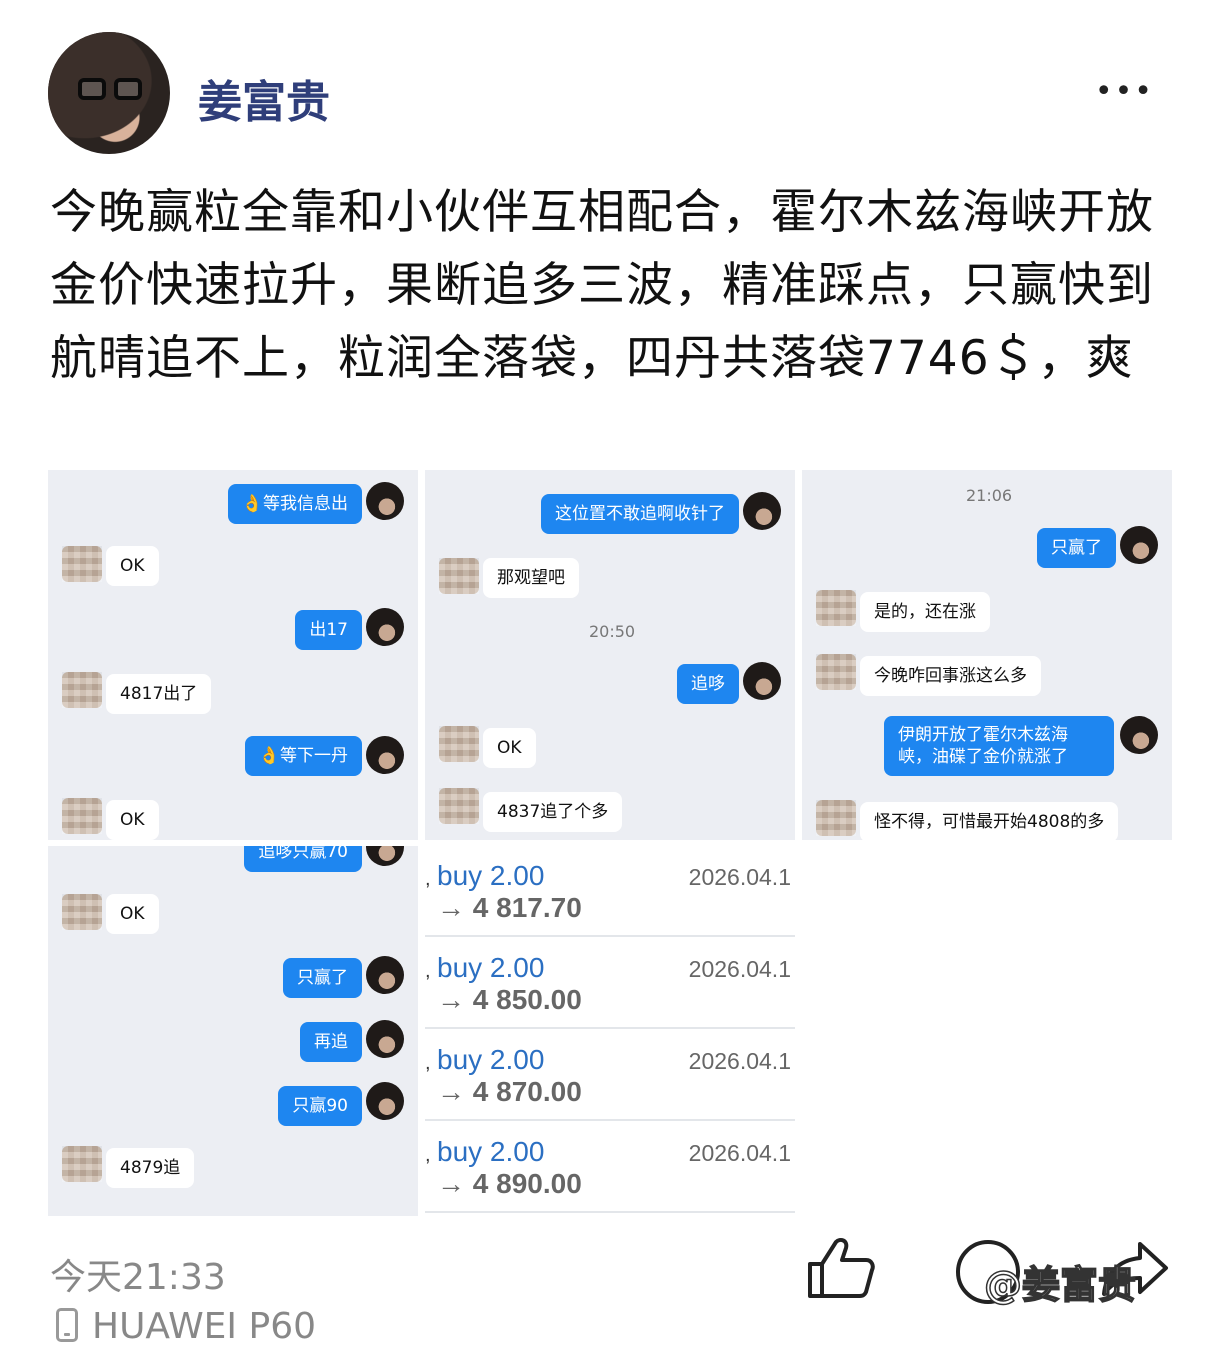 The image size is (1220, 1356). What do you see at coordinates (610, 93) in the screenshot?
I see `post-header: 姜富贵 •••` at bounding box center [610, 93].